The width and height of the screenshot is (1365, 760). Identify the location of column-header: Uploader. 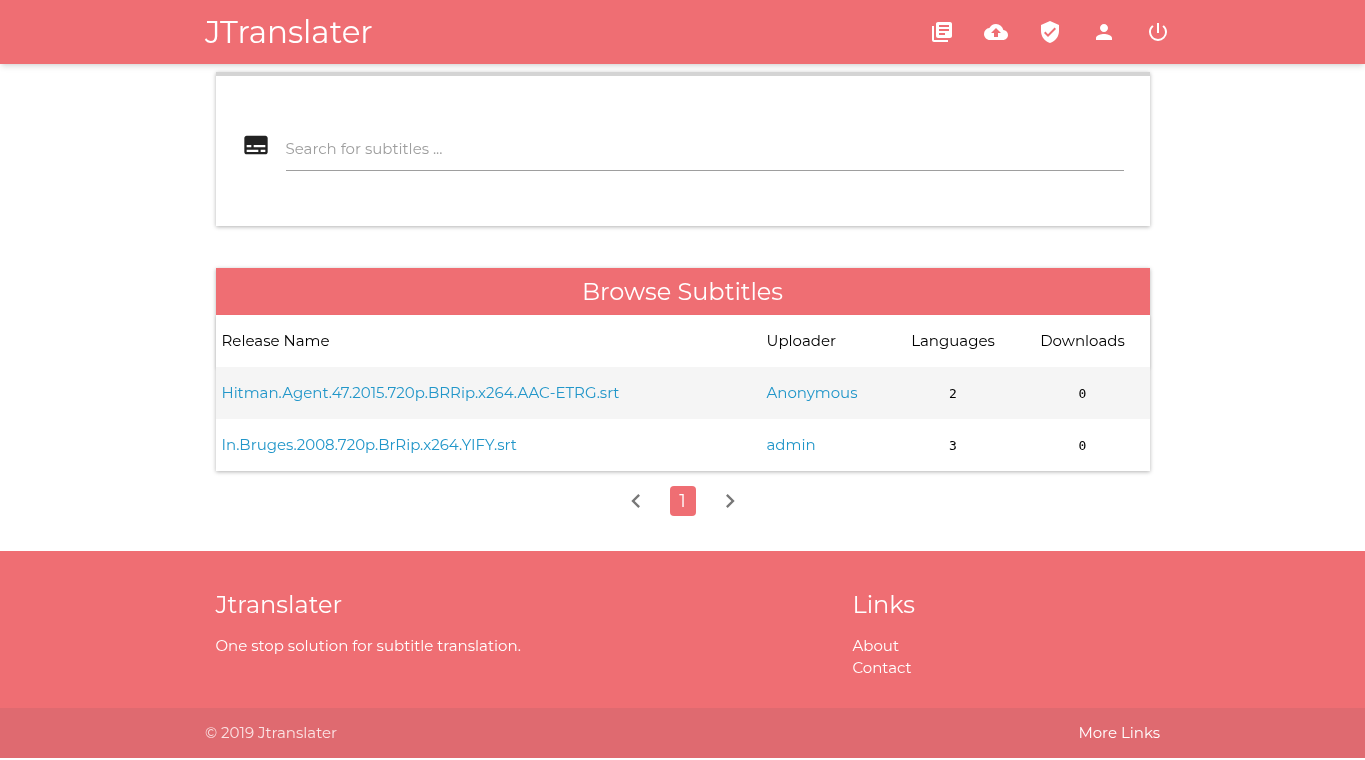
(801, 340).